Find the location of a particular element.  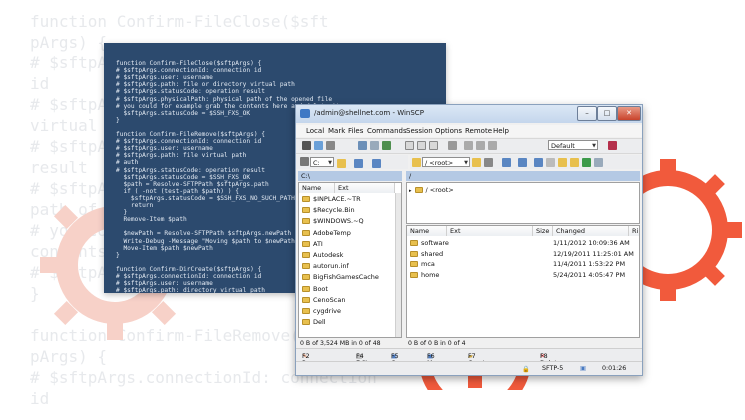

remote-item-name: mca is located at coordinates (428, 264).